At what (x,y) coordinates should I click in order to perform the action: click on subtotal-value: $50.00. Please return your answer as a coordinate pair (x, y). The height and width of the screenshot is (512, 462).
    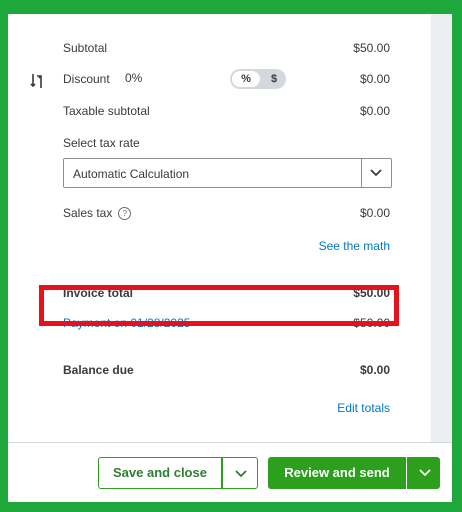
    Looking at the image, I should click on (371, 48).